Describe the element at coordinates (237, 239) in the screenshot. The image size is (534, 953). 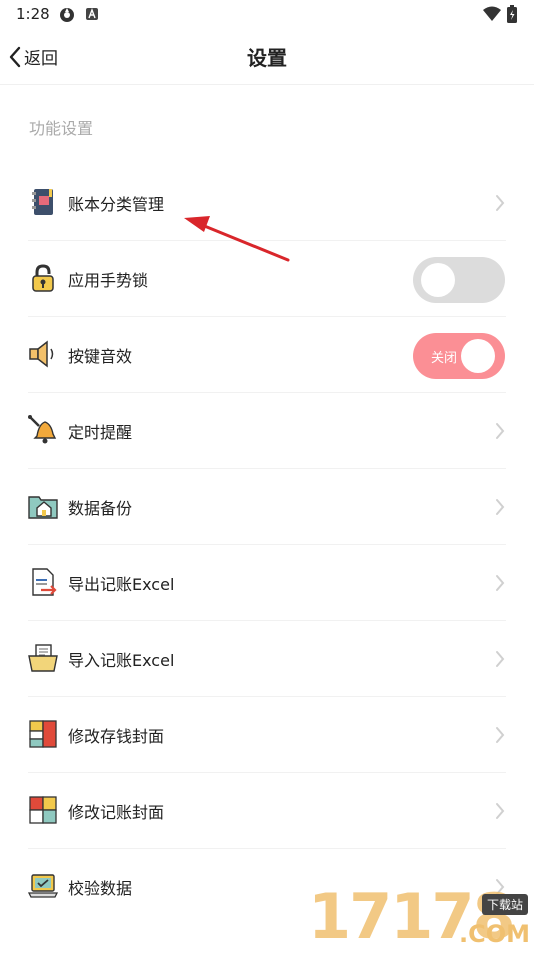
I see `annotation-arrow-icon` at that location.